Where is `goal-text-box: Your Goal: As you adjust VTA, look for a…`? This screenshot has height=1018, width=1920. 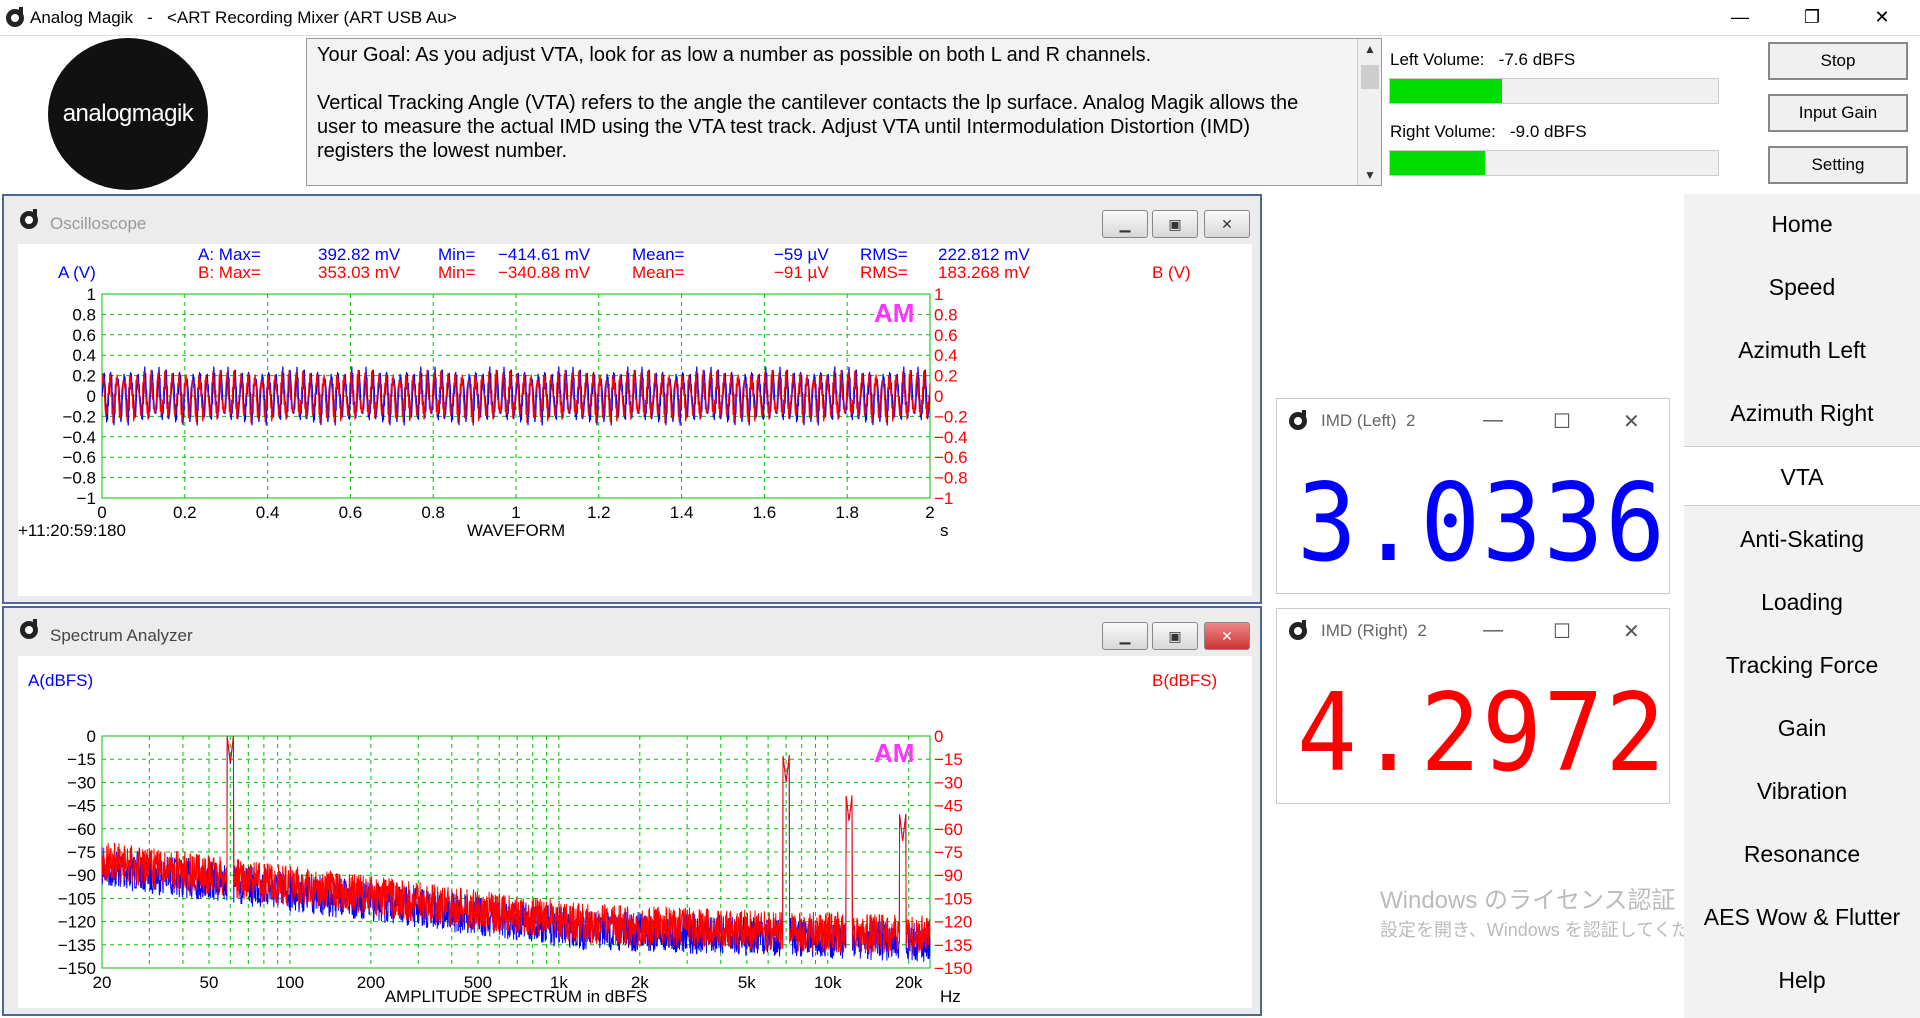
goal-text-box: Your Goal: As you adjust VTA, look for a… is located at coordinates (844, 112).